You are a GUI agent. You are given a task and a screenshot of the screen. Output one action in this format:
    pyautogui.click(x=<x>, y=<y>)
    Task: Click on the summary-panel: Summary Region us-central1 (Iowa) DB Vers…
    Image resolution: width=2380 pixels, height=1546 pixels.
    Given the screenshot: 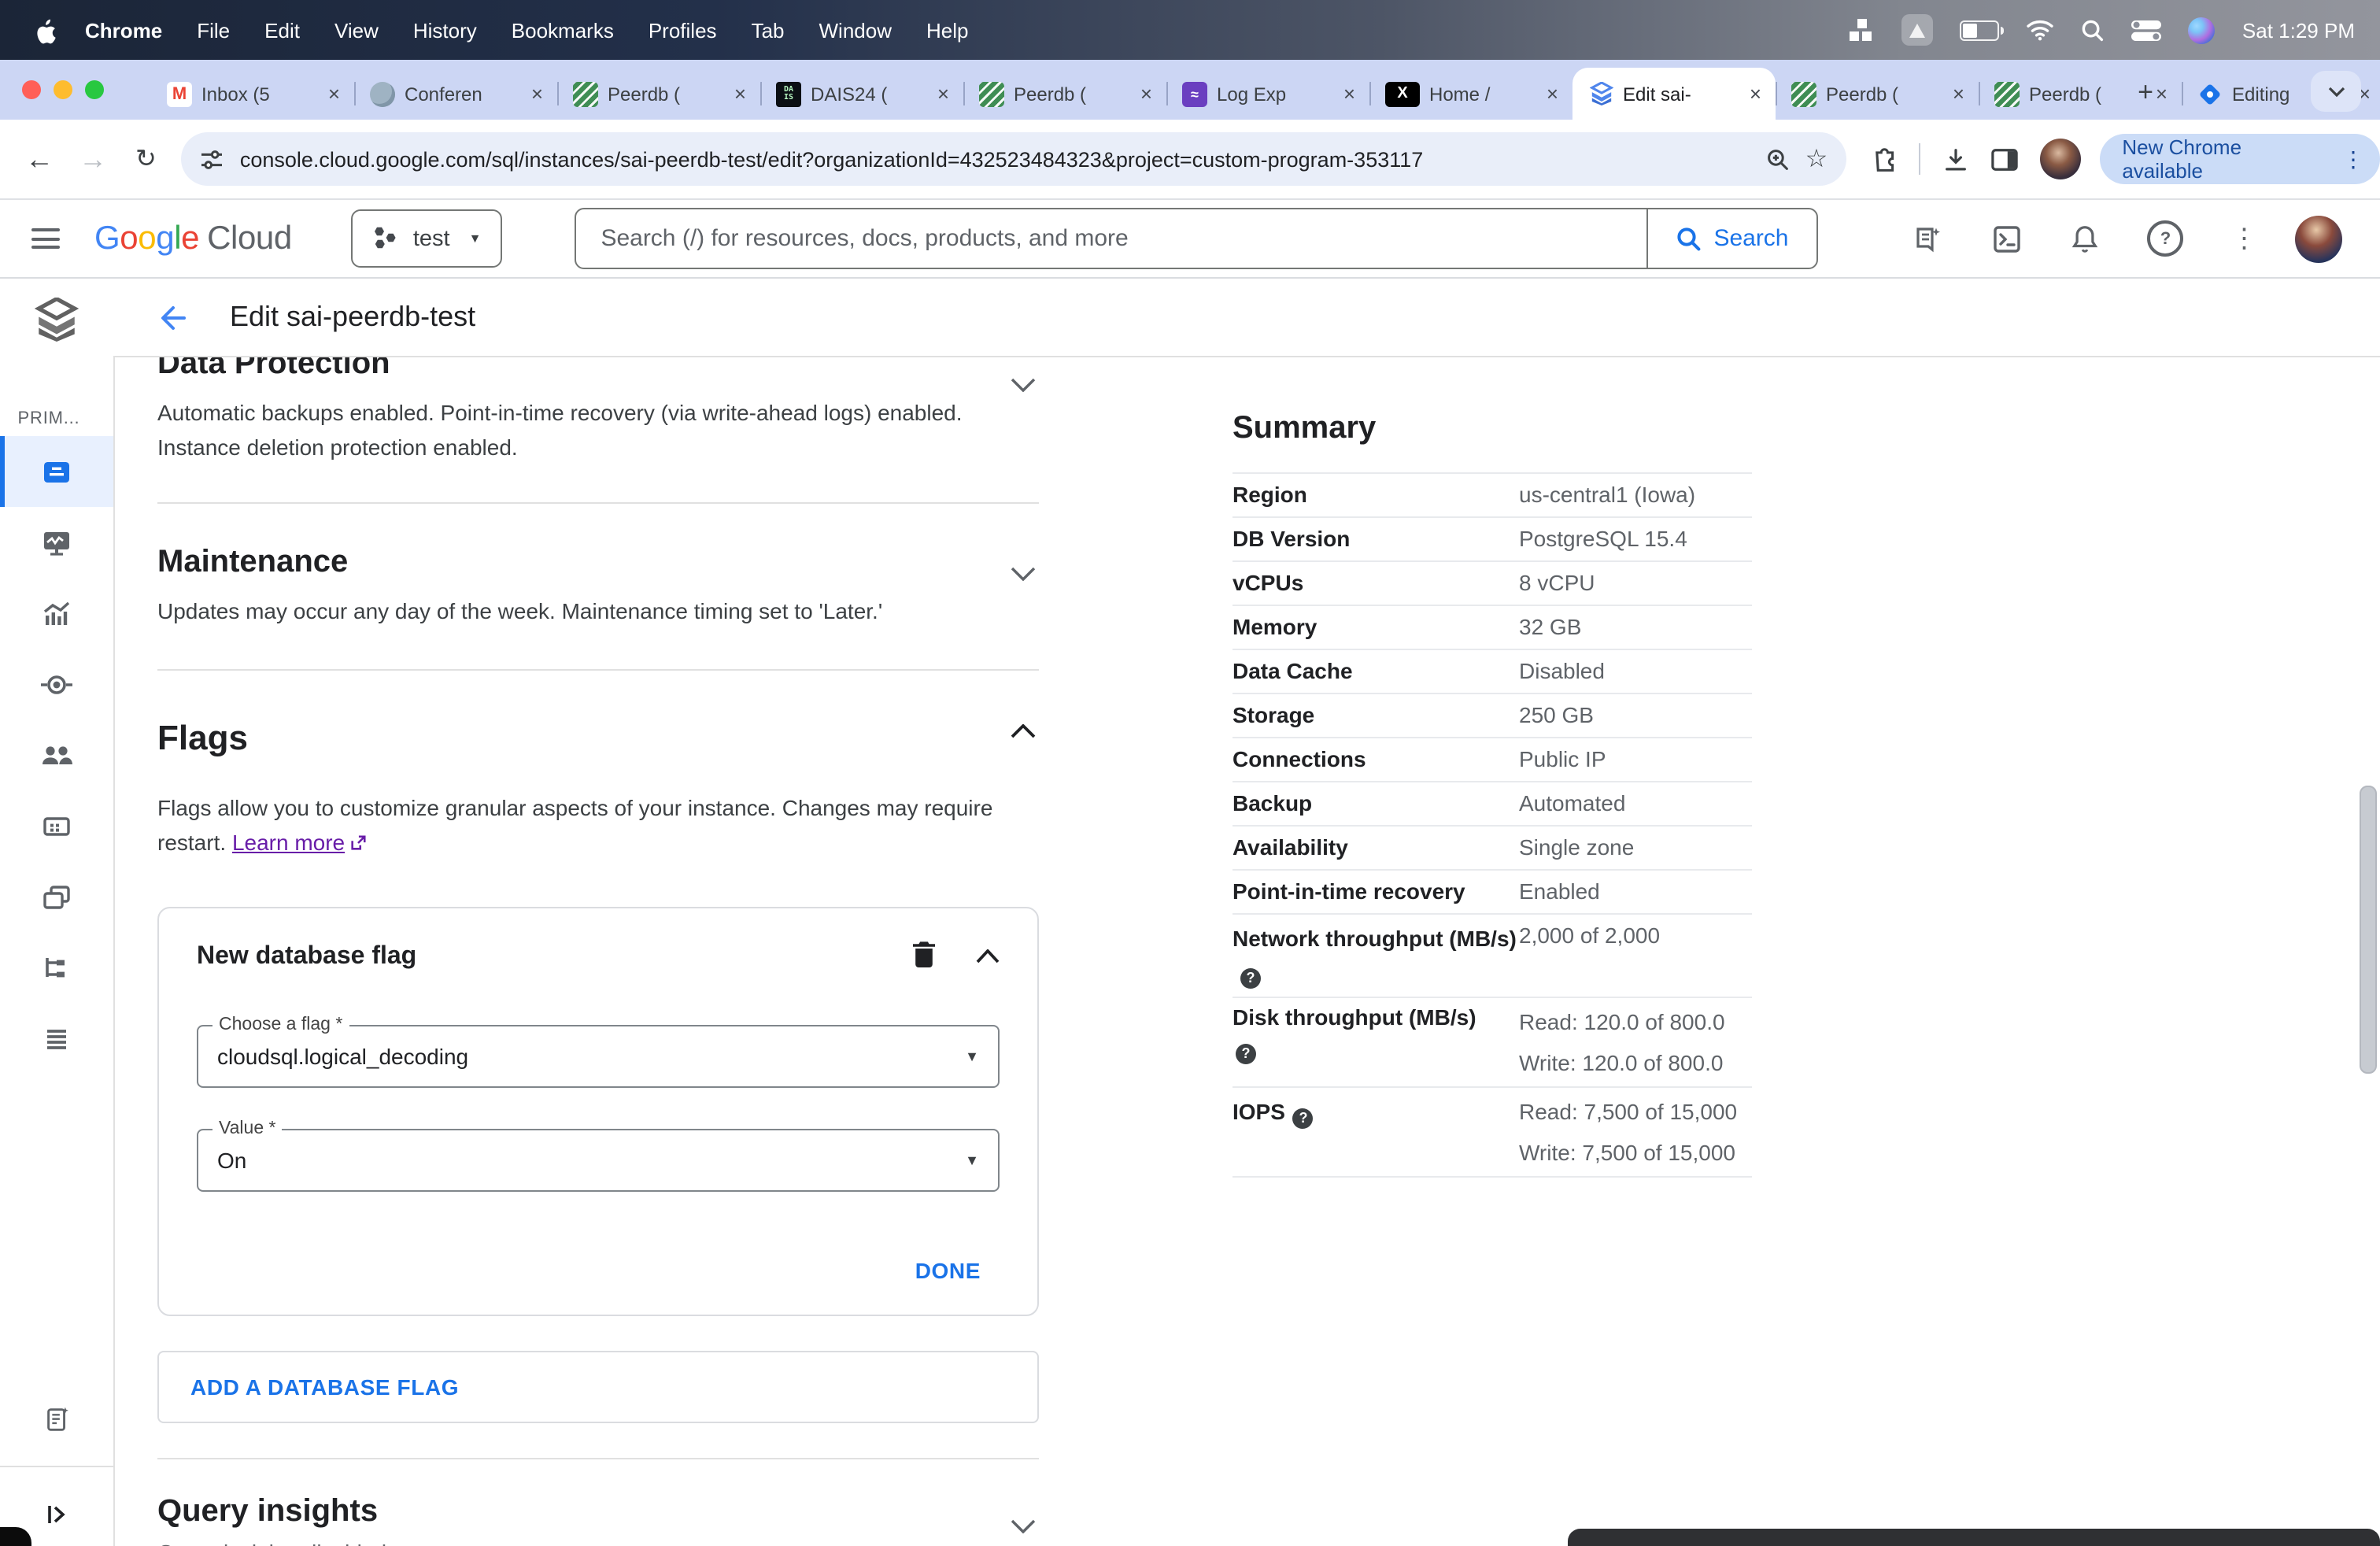 What is the action you would take?
    pyautogui.click(x=1492, y=768)
    